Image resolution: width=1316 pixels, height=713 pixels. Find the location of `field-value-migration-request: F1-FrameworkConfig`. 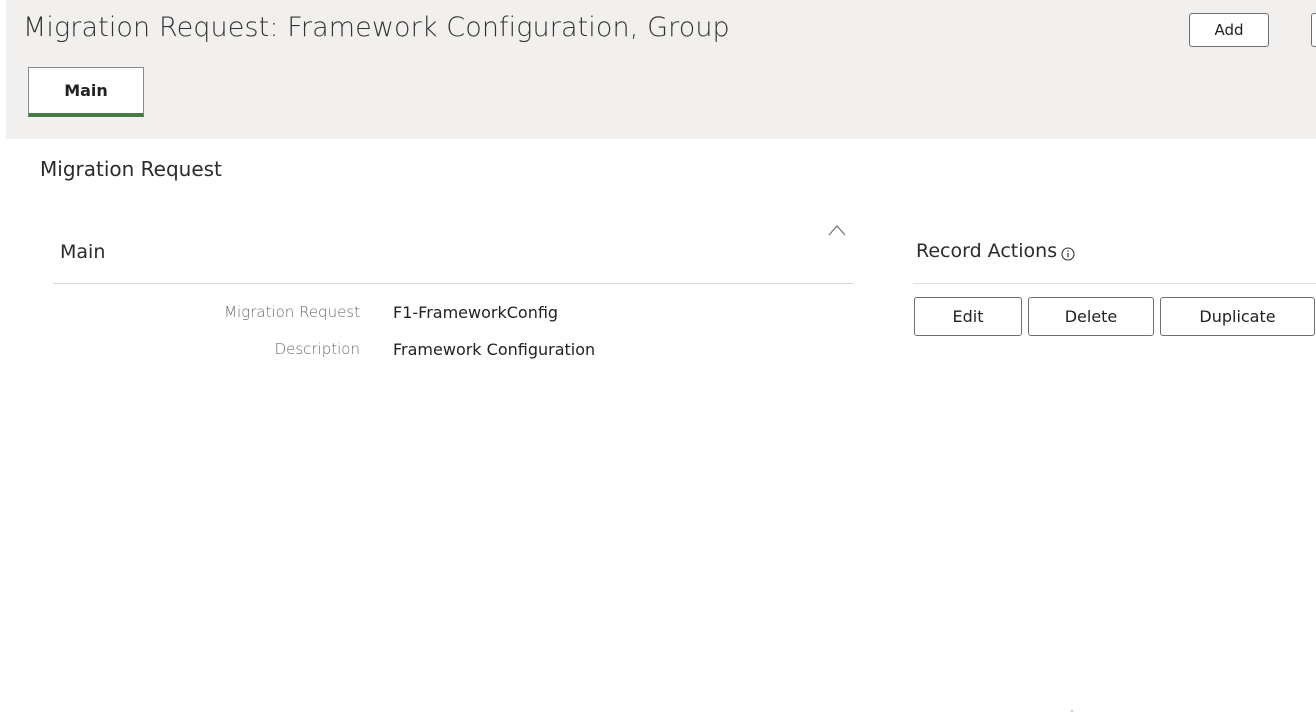

field-value-migration-request: F1-FrameworkConfig is located at coordinates (476, 312).